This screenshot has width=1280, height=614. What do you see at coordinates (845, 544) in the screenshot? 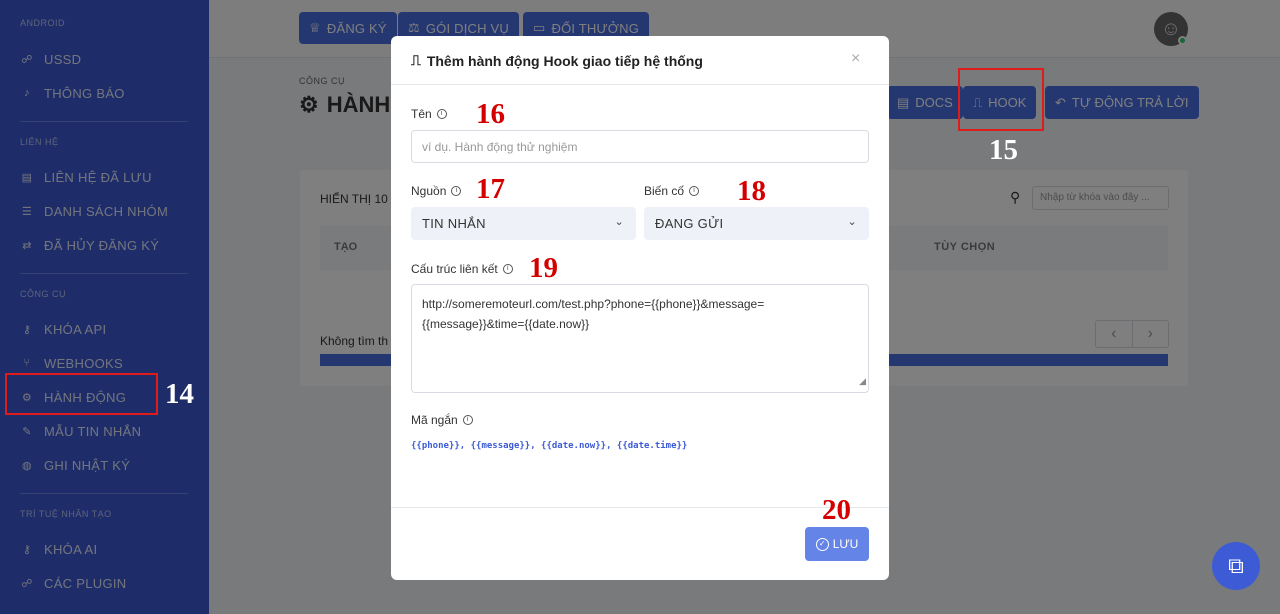
I see `save-label: LƯU` at bounding box center [845, 544].